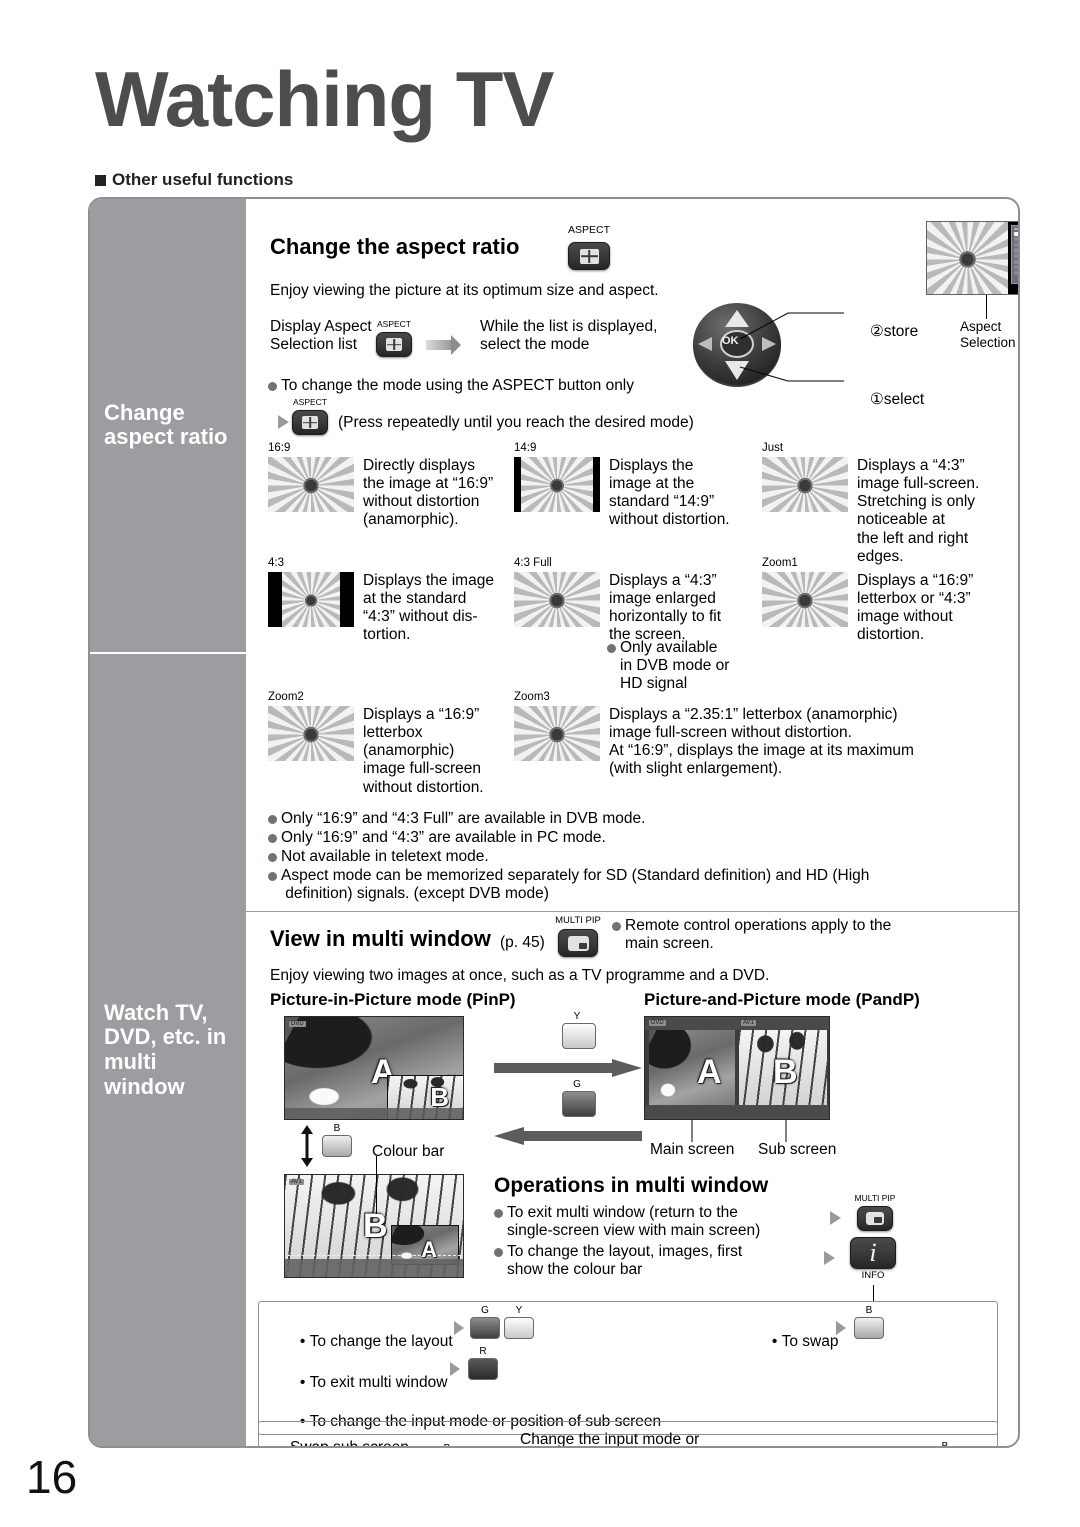  What do you see at coordinates (52, 1477) in the screenshot?
I see `page-number: 16` at bounding box center [52, 1477].